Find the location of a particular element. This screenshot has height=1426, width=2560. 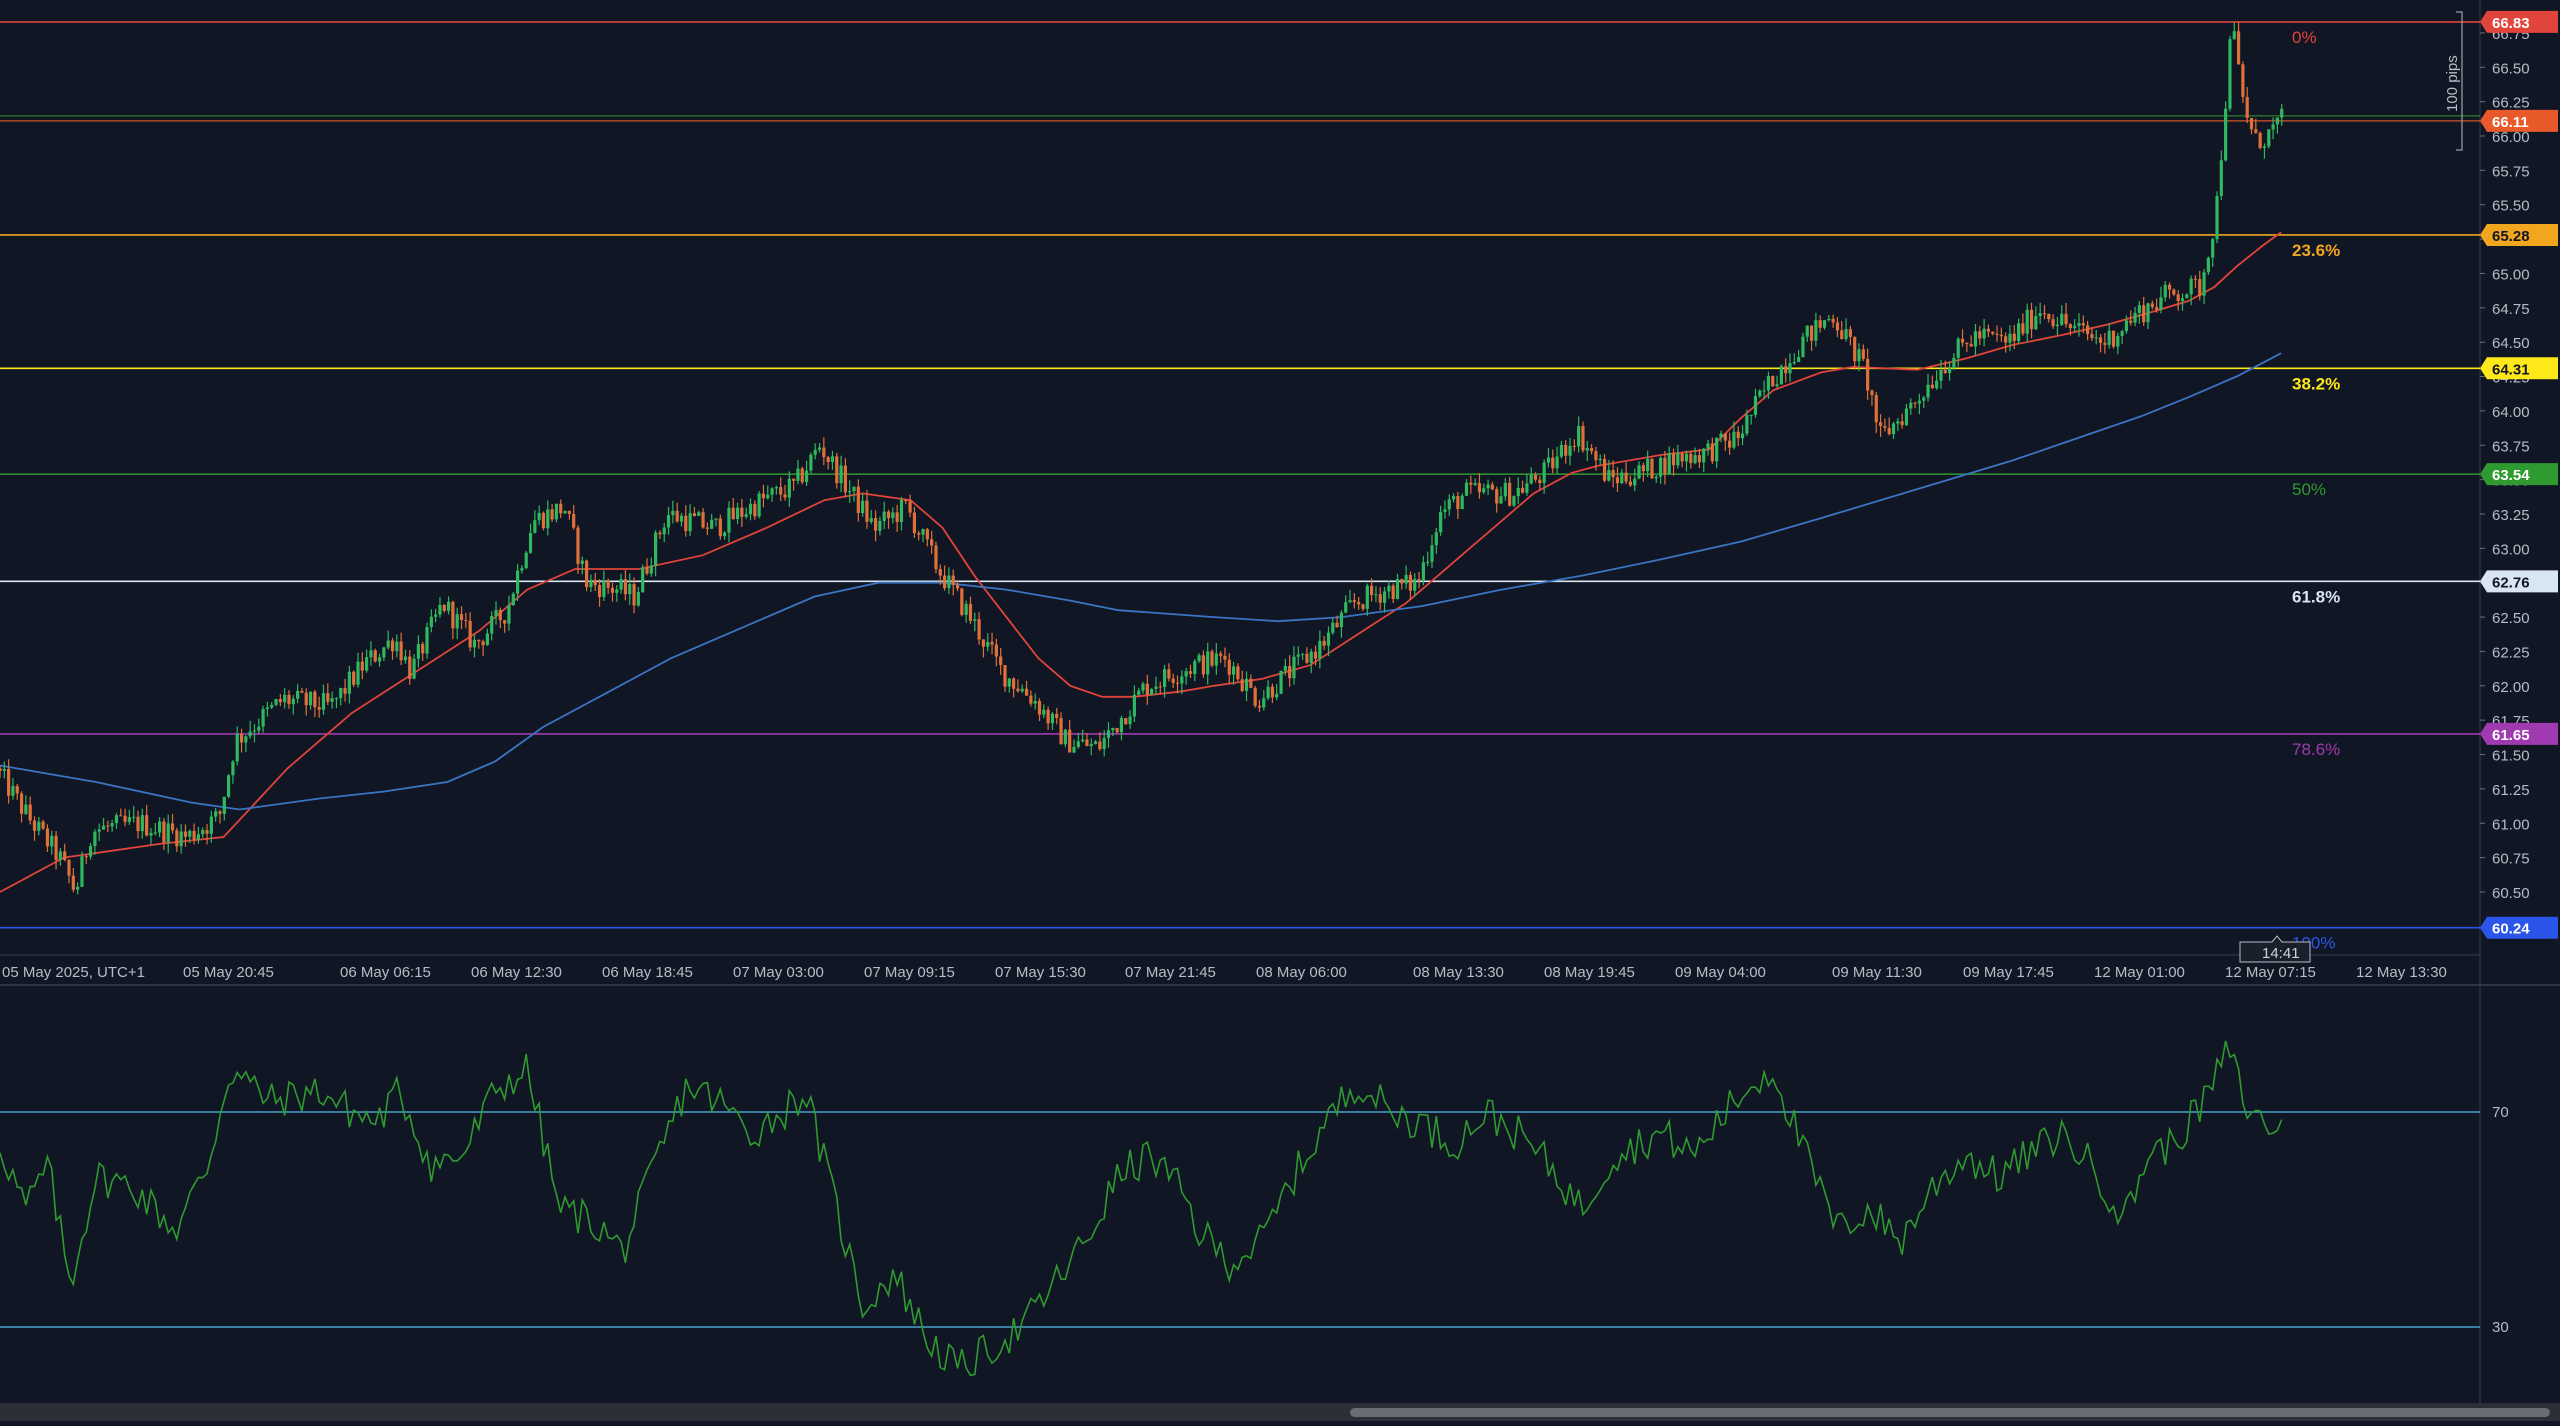

range-label: 100 pips is located at coordinates (2452, 83).